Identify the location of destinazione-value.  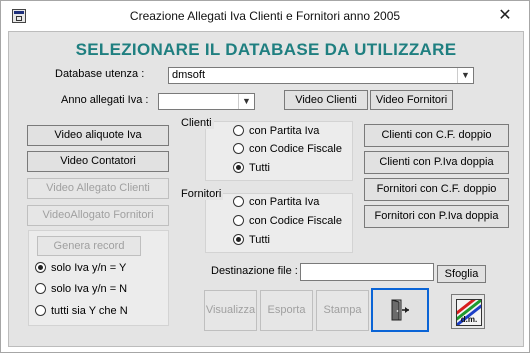
(302, 272).